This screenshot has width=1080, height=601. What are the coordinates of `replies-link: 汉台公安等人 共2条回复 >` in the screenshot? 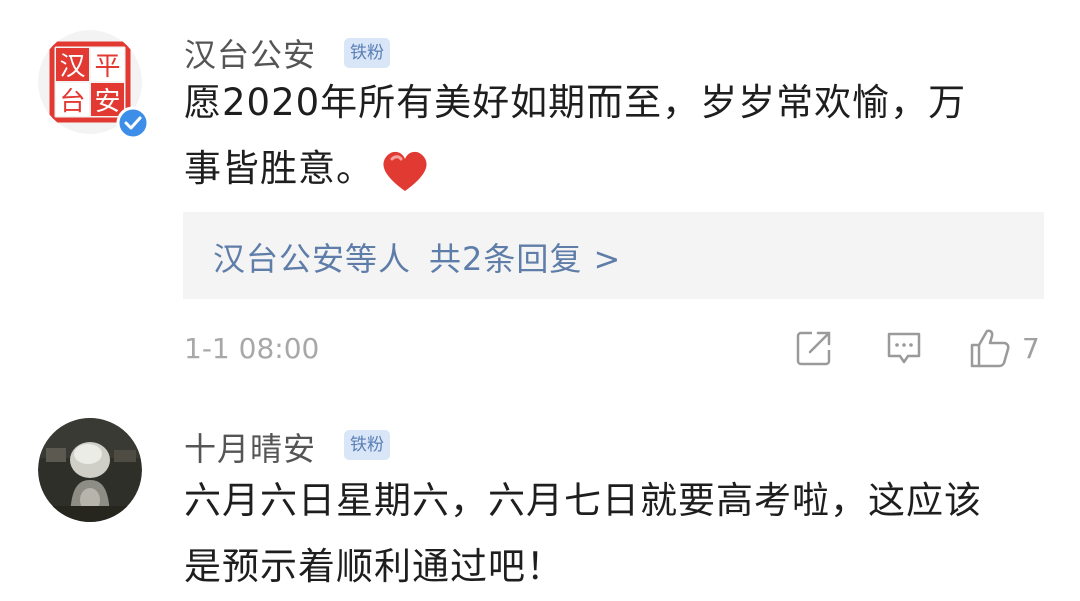 It's located at (417, 257).